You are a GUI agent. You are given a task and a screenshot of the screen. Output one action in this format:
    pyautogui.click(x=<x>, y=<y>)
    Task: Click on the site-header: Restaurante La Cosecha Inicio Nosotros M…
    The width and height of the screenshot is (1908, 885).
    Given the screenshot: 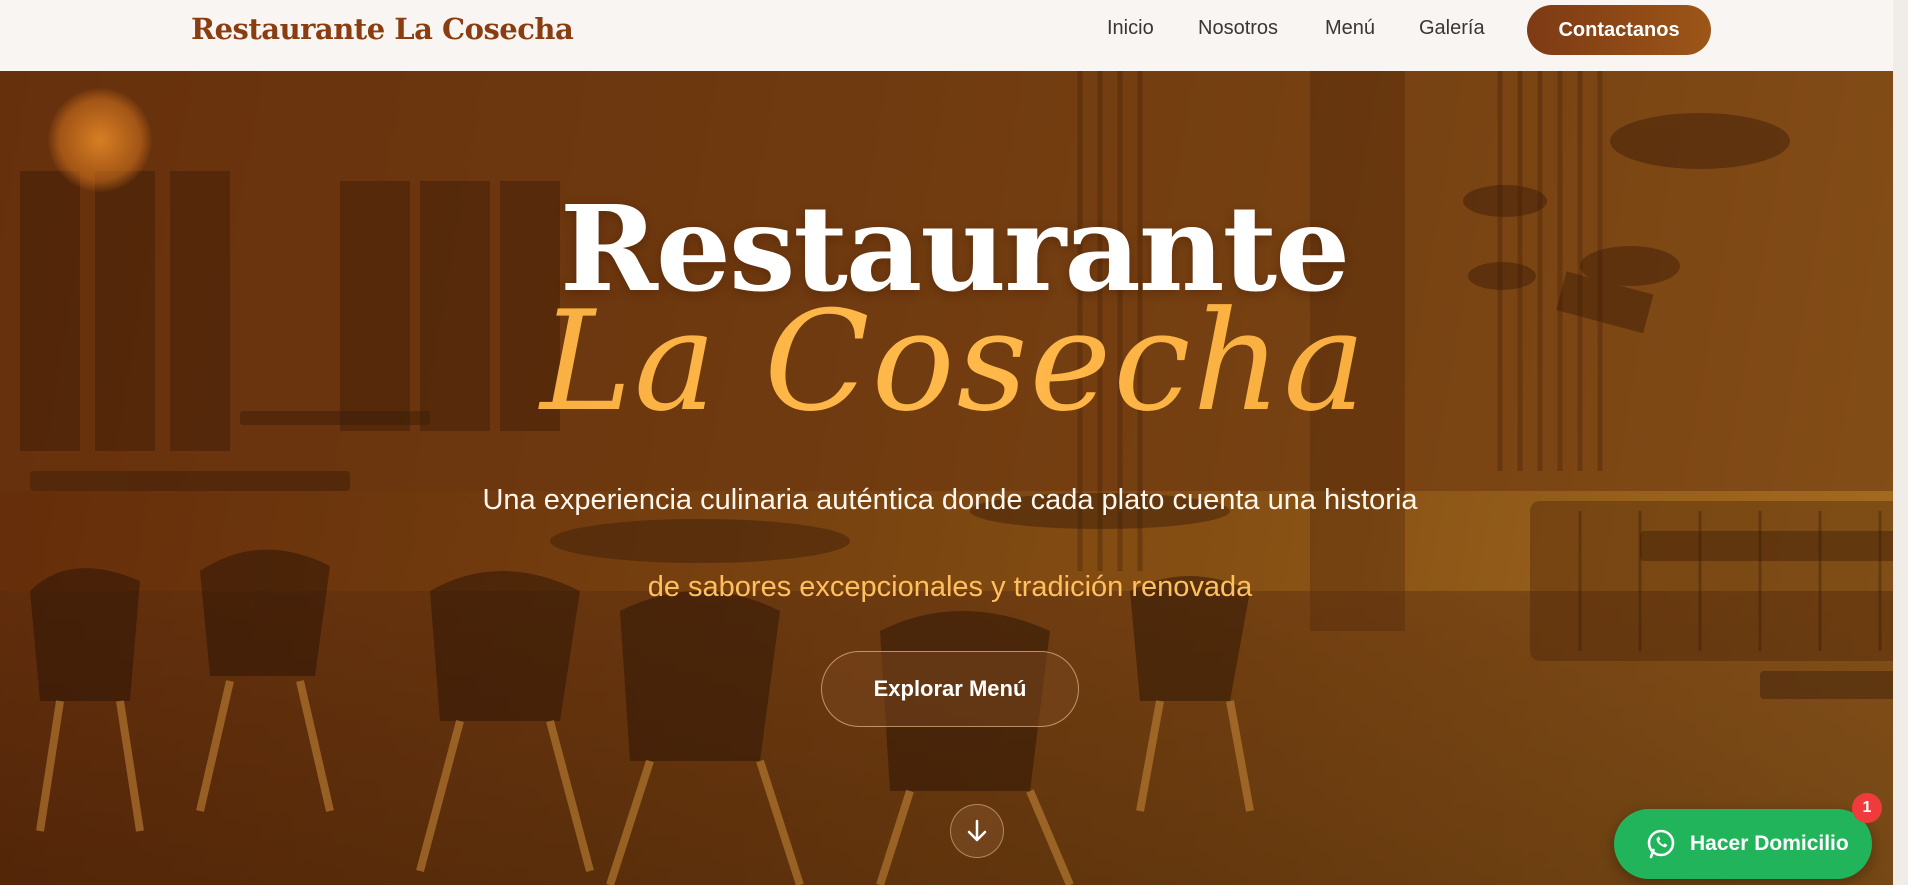 What is the action you would take?
    pyautogui.click(x=946, y=35)
    